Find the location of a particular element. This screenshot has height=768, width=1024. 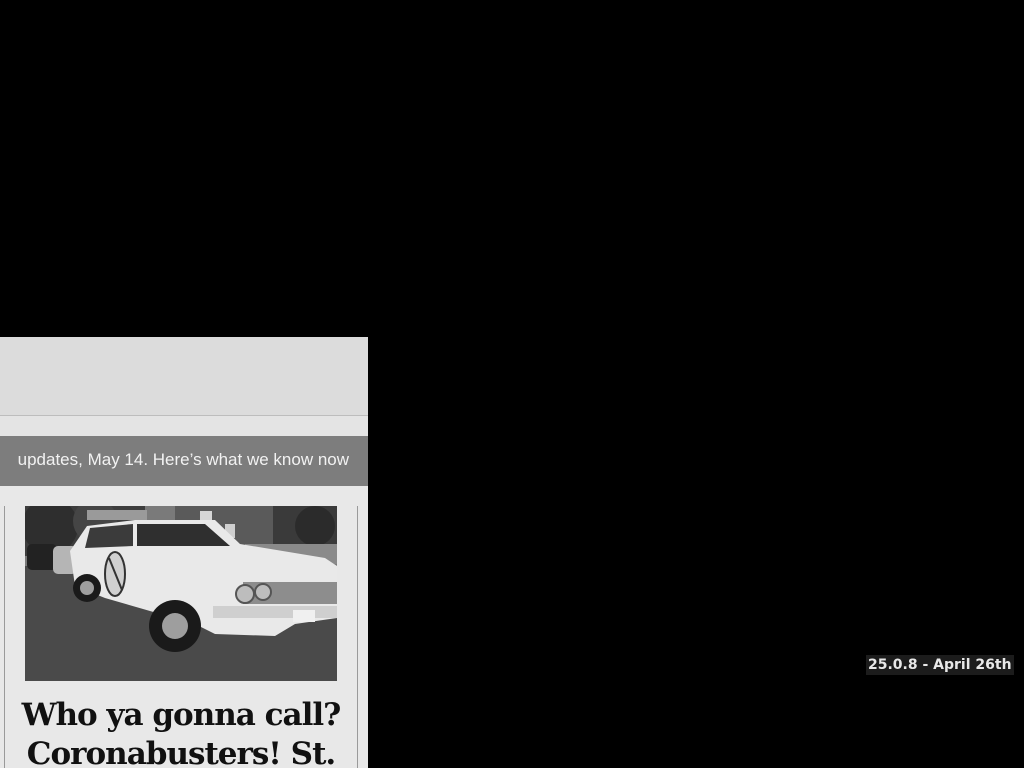

version-label: 25.0.8 - April 26th is located at coordinates (940, 665).